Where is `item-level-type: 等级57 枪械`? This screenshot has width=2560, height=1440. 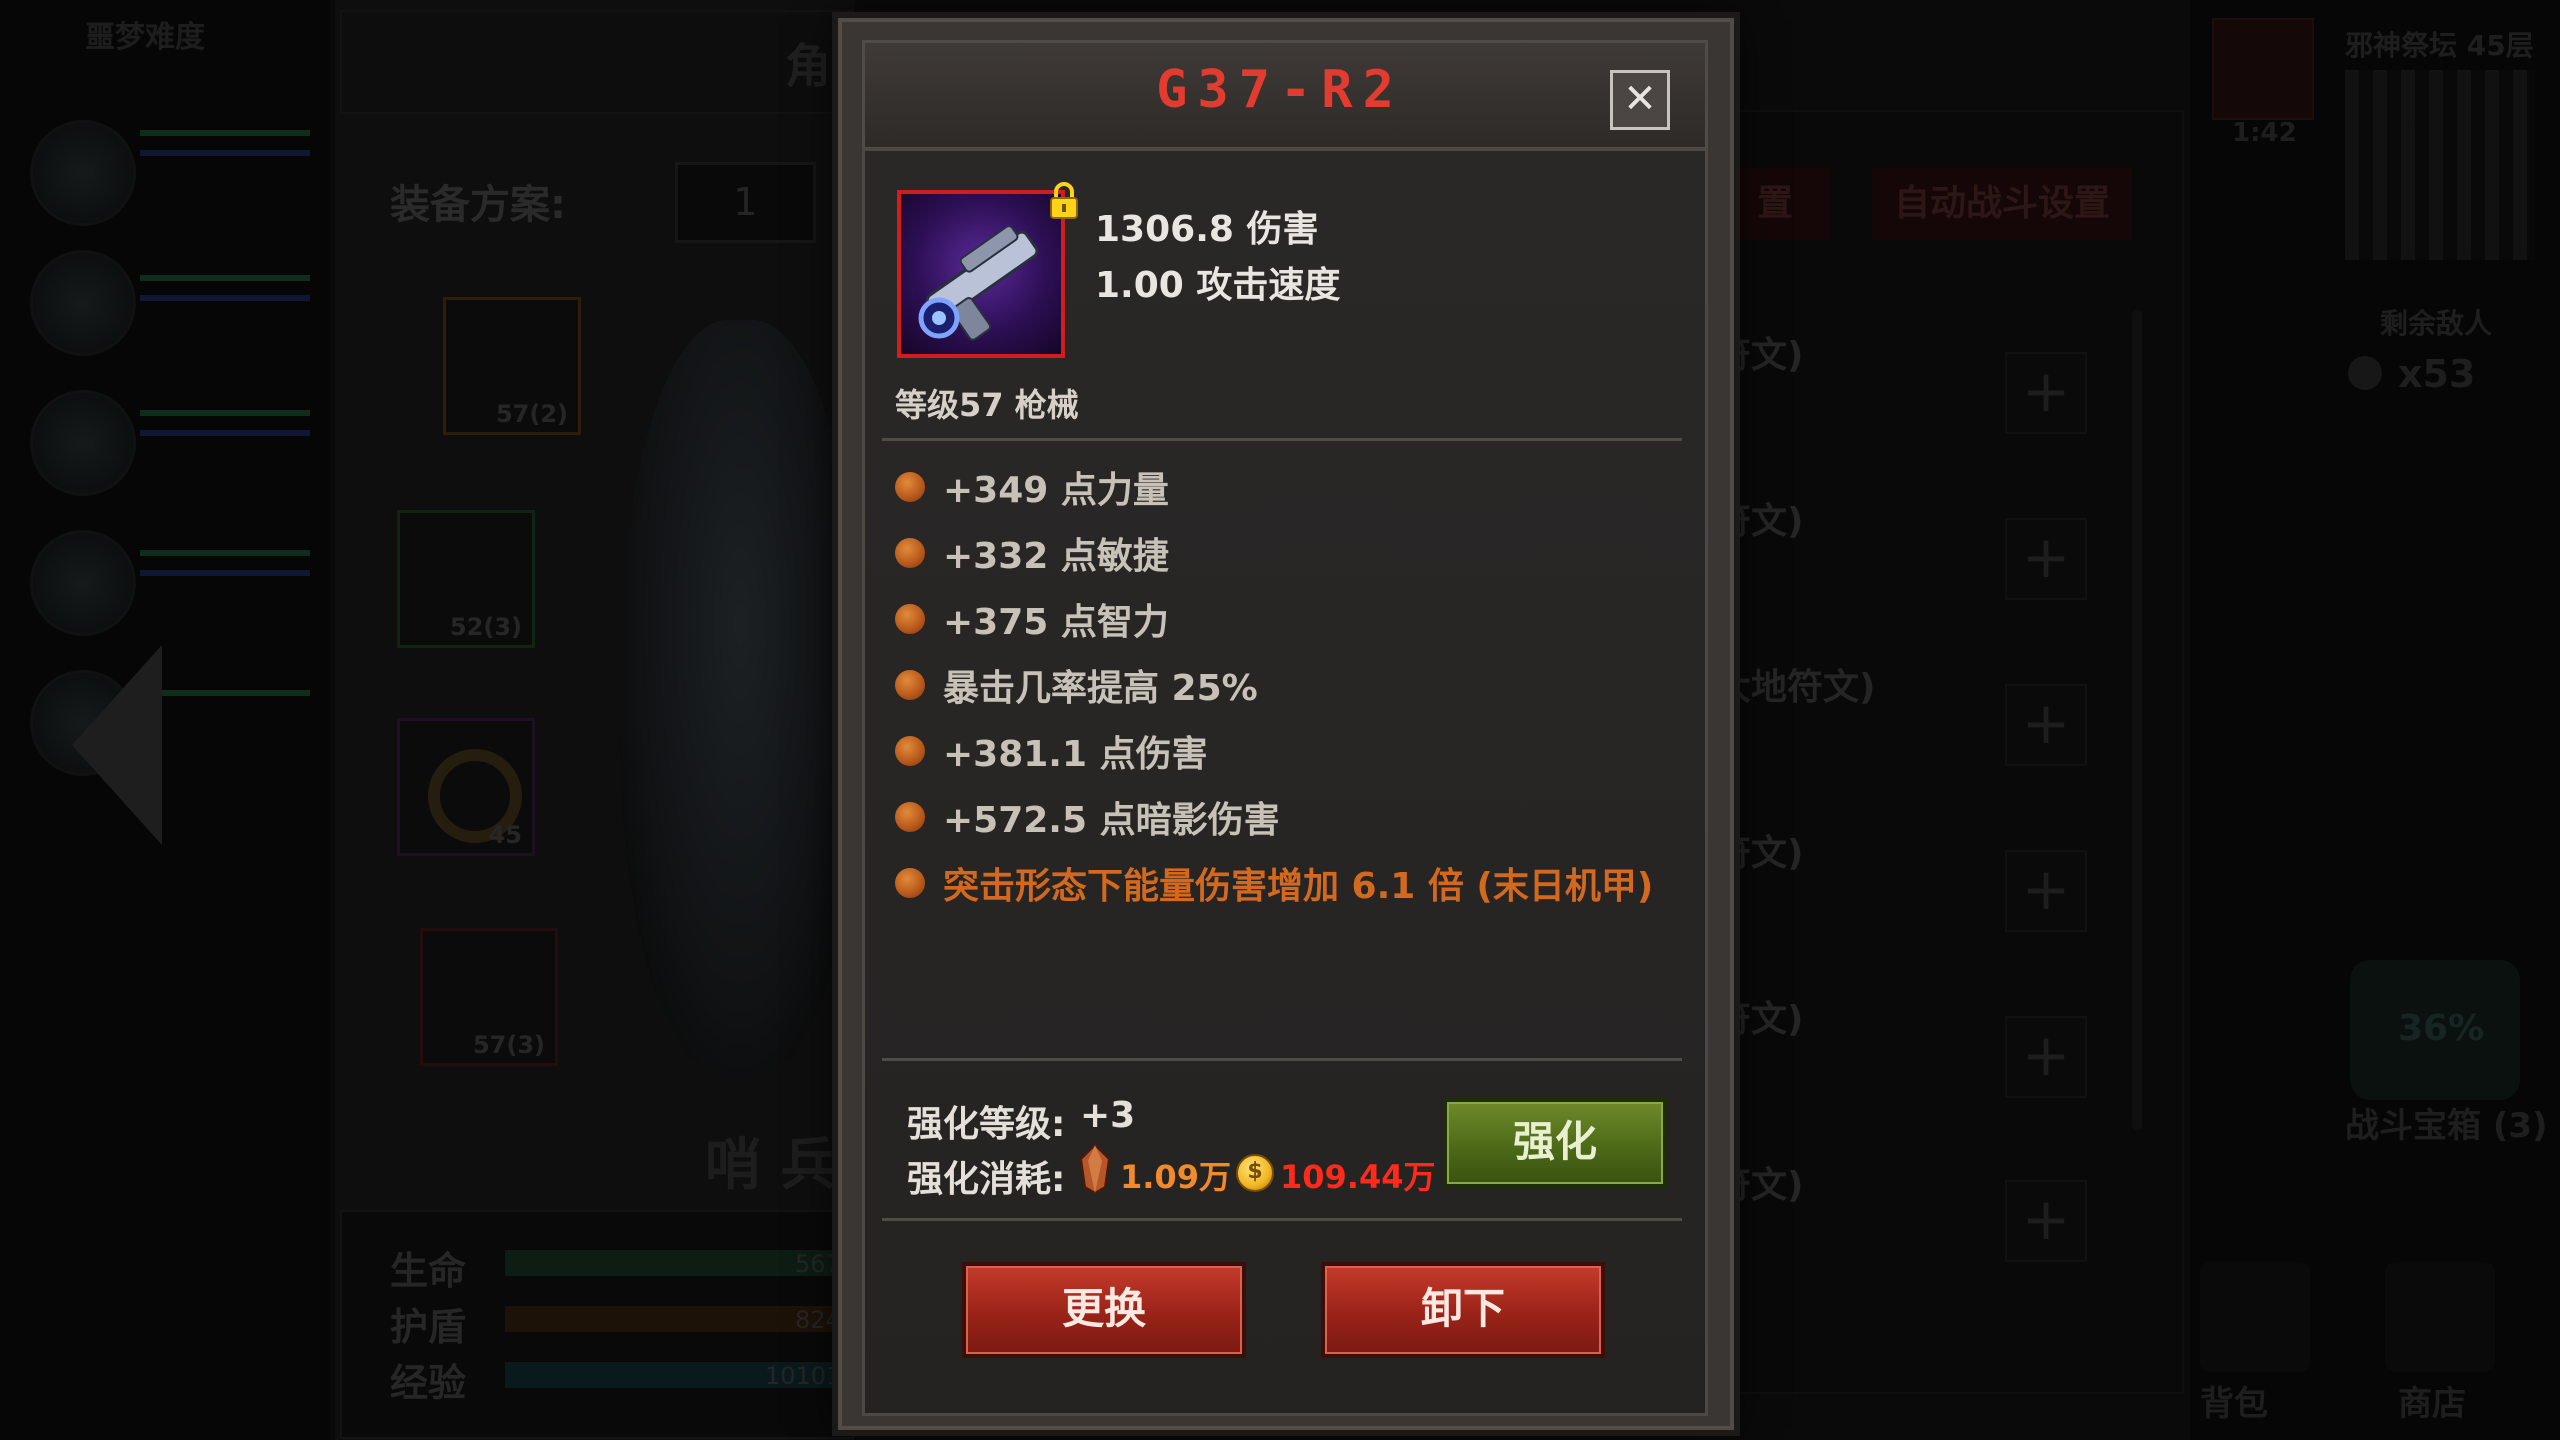
item-level-type: 等级57 枪械 is located at coordinates (987, 405).